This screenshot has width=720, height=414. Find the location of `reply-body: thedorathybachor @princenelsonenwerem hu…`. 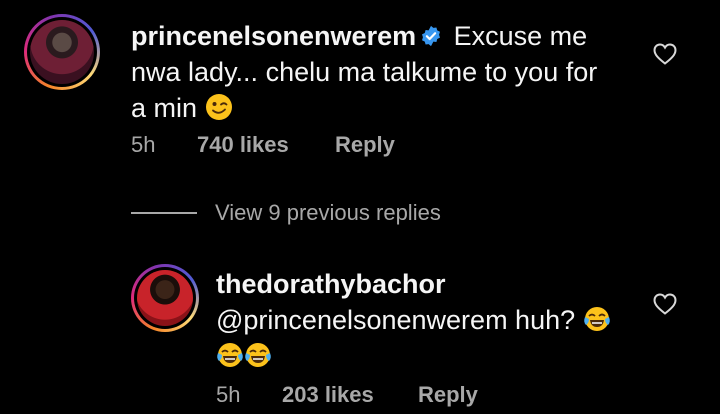

reply-body: thedorathybachor @princenelsonenwerem hu… is located at coordinates (416, 320).